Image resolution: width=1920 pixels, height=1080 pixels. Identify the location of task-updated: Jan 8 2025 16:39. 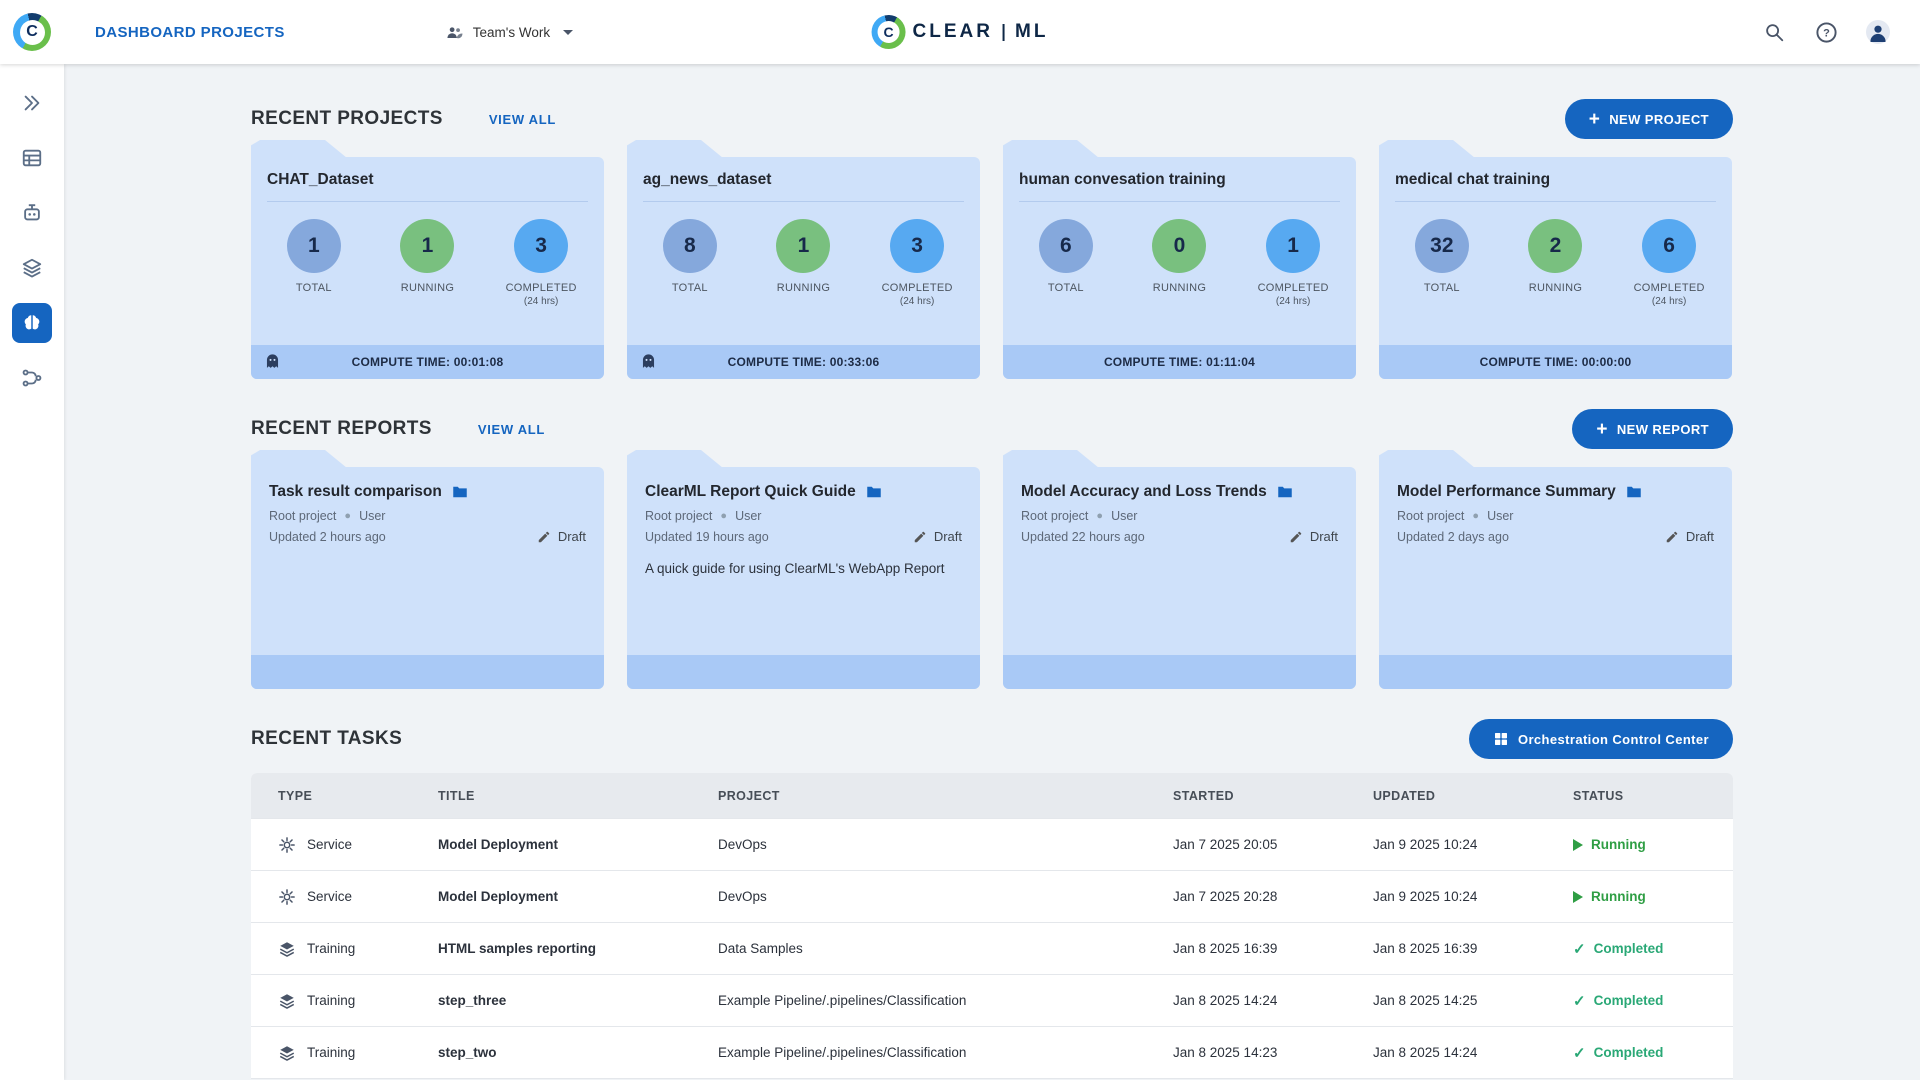
(1425, 948).